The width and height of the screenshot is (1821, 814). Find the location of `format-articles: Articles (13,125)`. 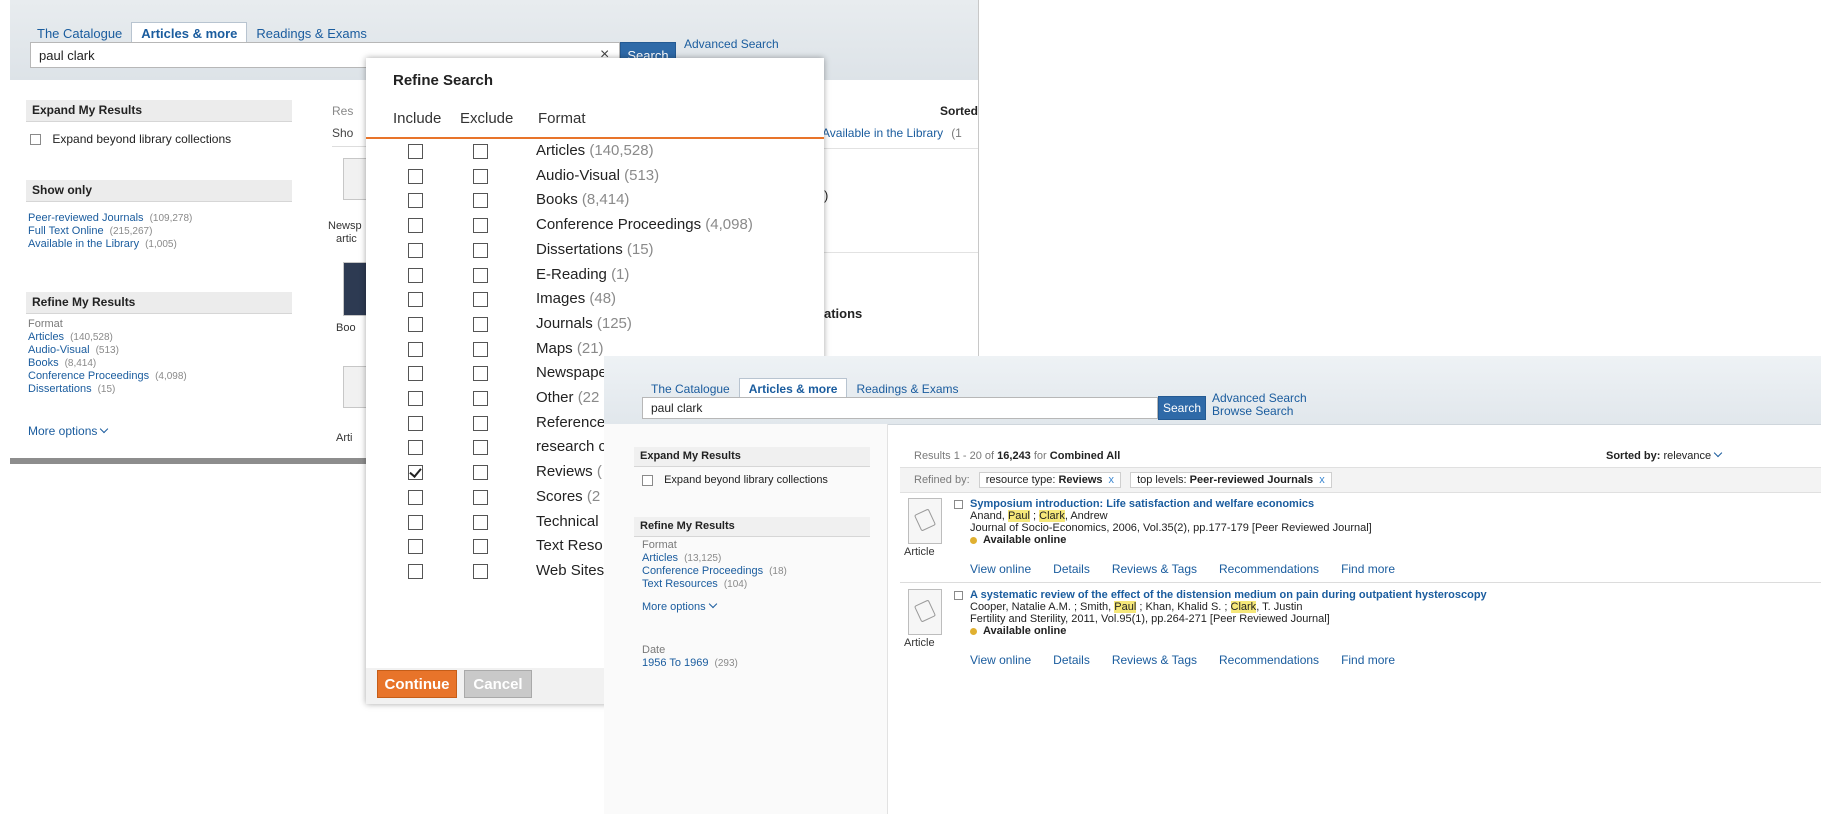

format-articles: Articles (13,125) is located at coordinates (714, 558).